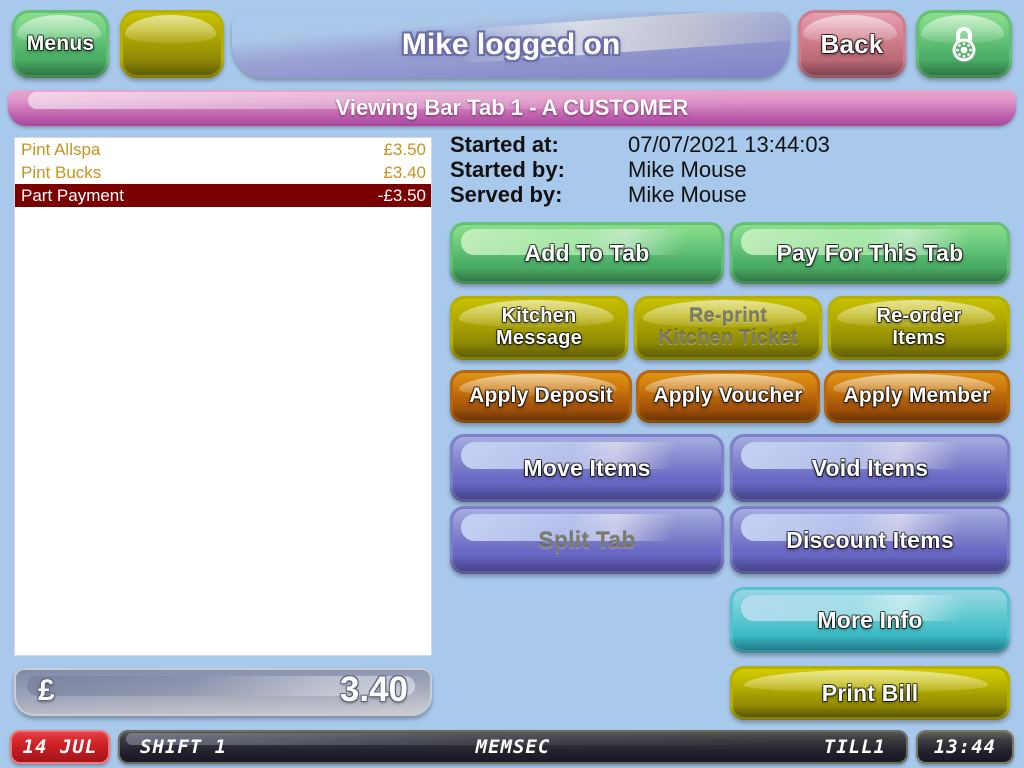 This screenshot has width=1024, height=768. I want to click on info-row: Started by: Mike Mouse, so click(730, 169).